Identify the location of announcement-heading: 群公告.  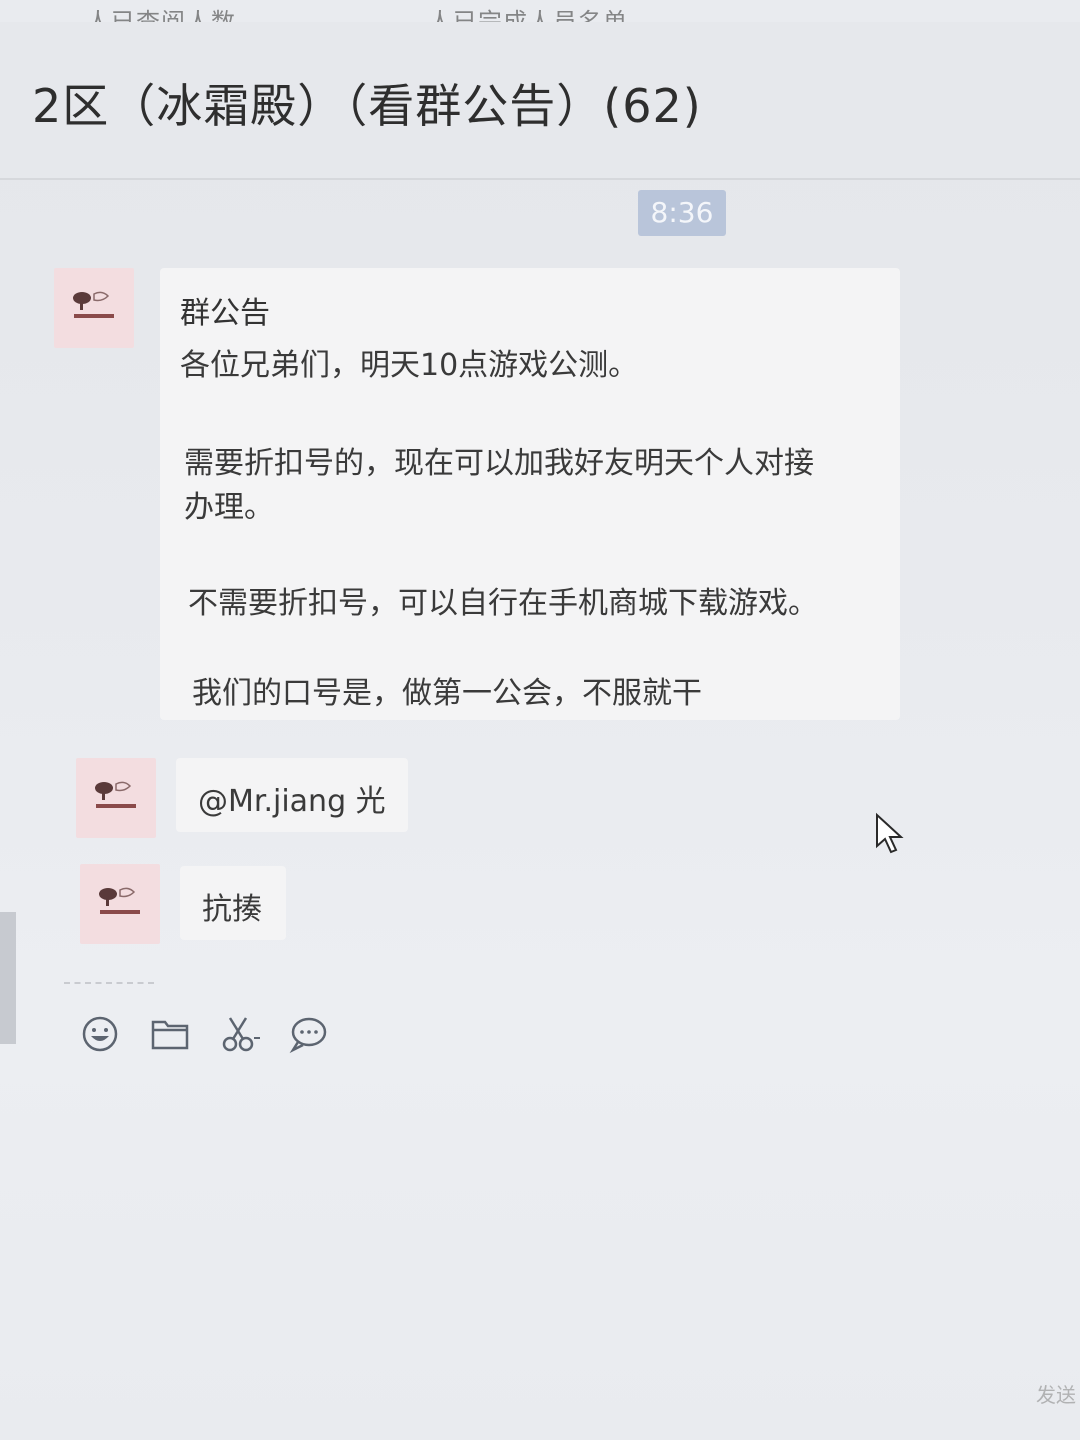
(225, 313).